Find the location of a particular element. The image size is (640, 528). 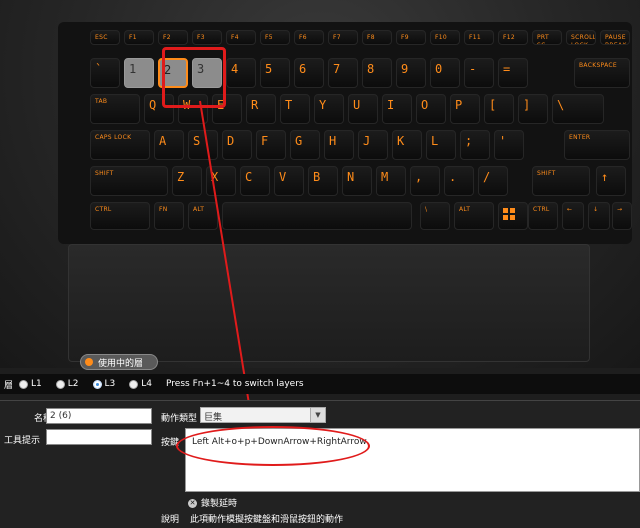

action-type-label: 動作類型 is located at coordinates (179, 419).